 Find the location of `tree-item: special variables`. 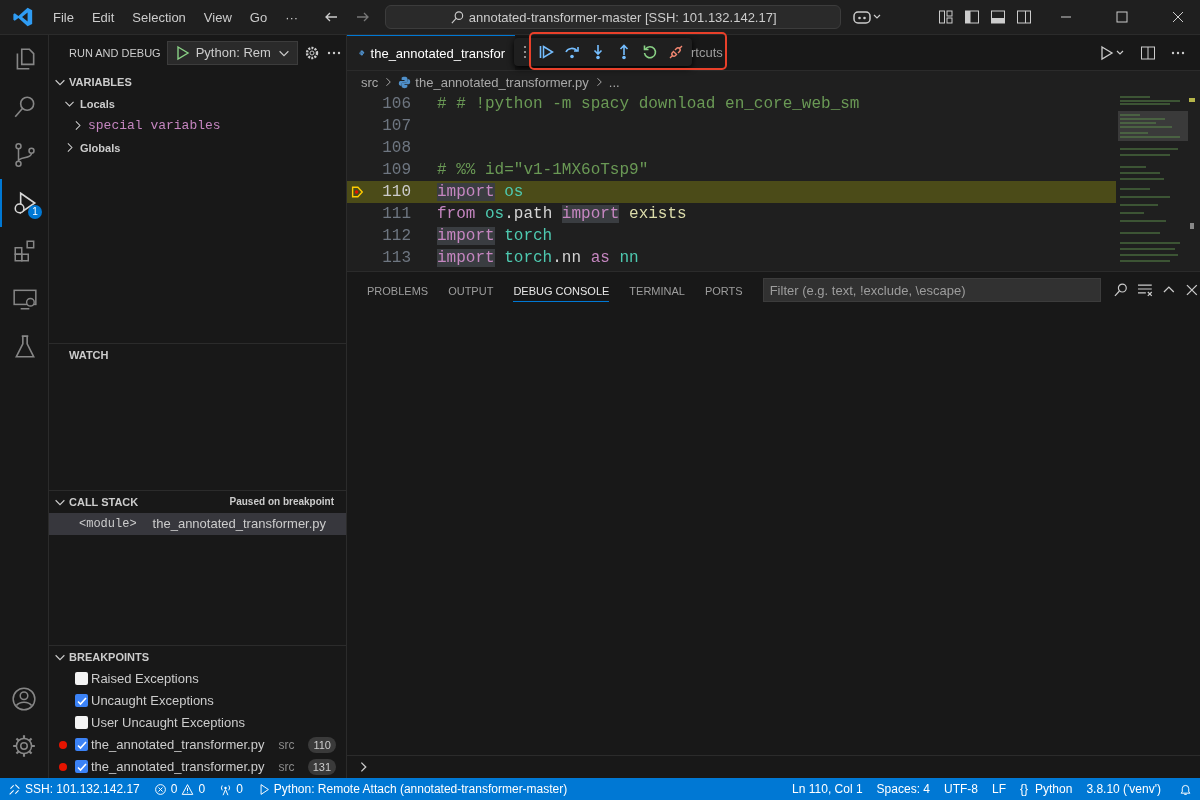

tree-item: special variables is located at coordinates (154, 126).